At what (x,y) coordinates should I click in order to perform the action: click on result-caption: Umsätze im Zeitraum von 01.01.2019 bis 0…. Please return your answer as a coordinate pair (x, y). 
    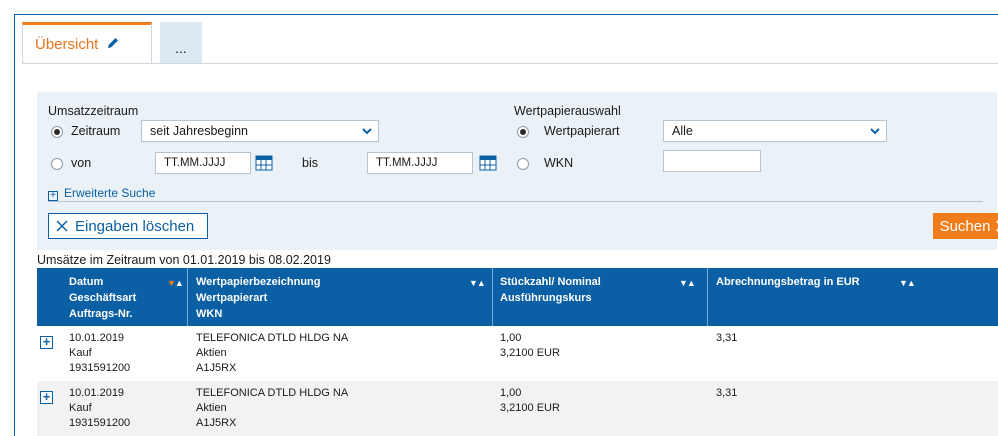
    Looking at the image, I should click on (184, 260).